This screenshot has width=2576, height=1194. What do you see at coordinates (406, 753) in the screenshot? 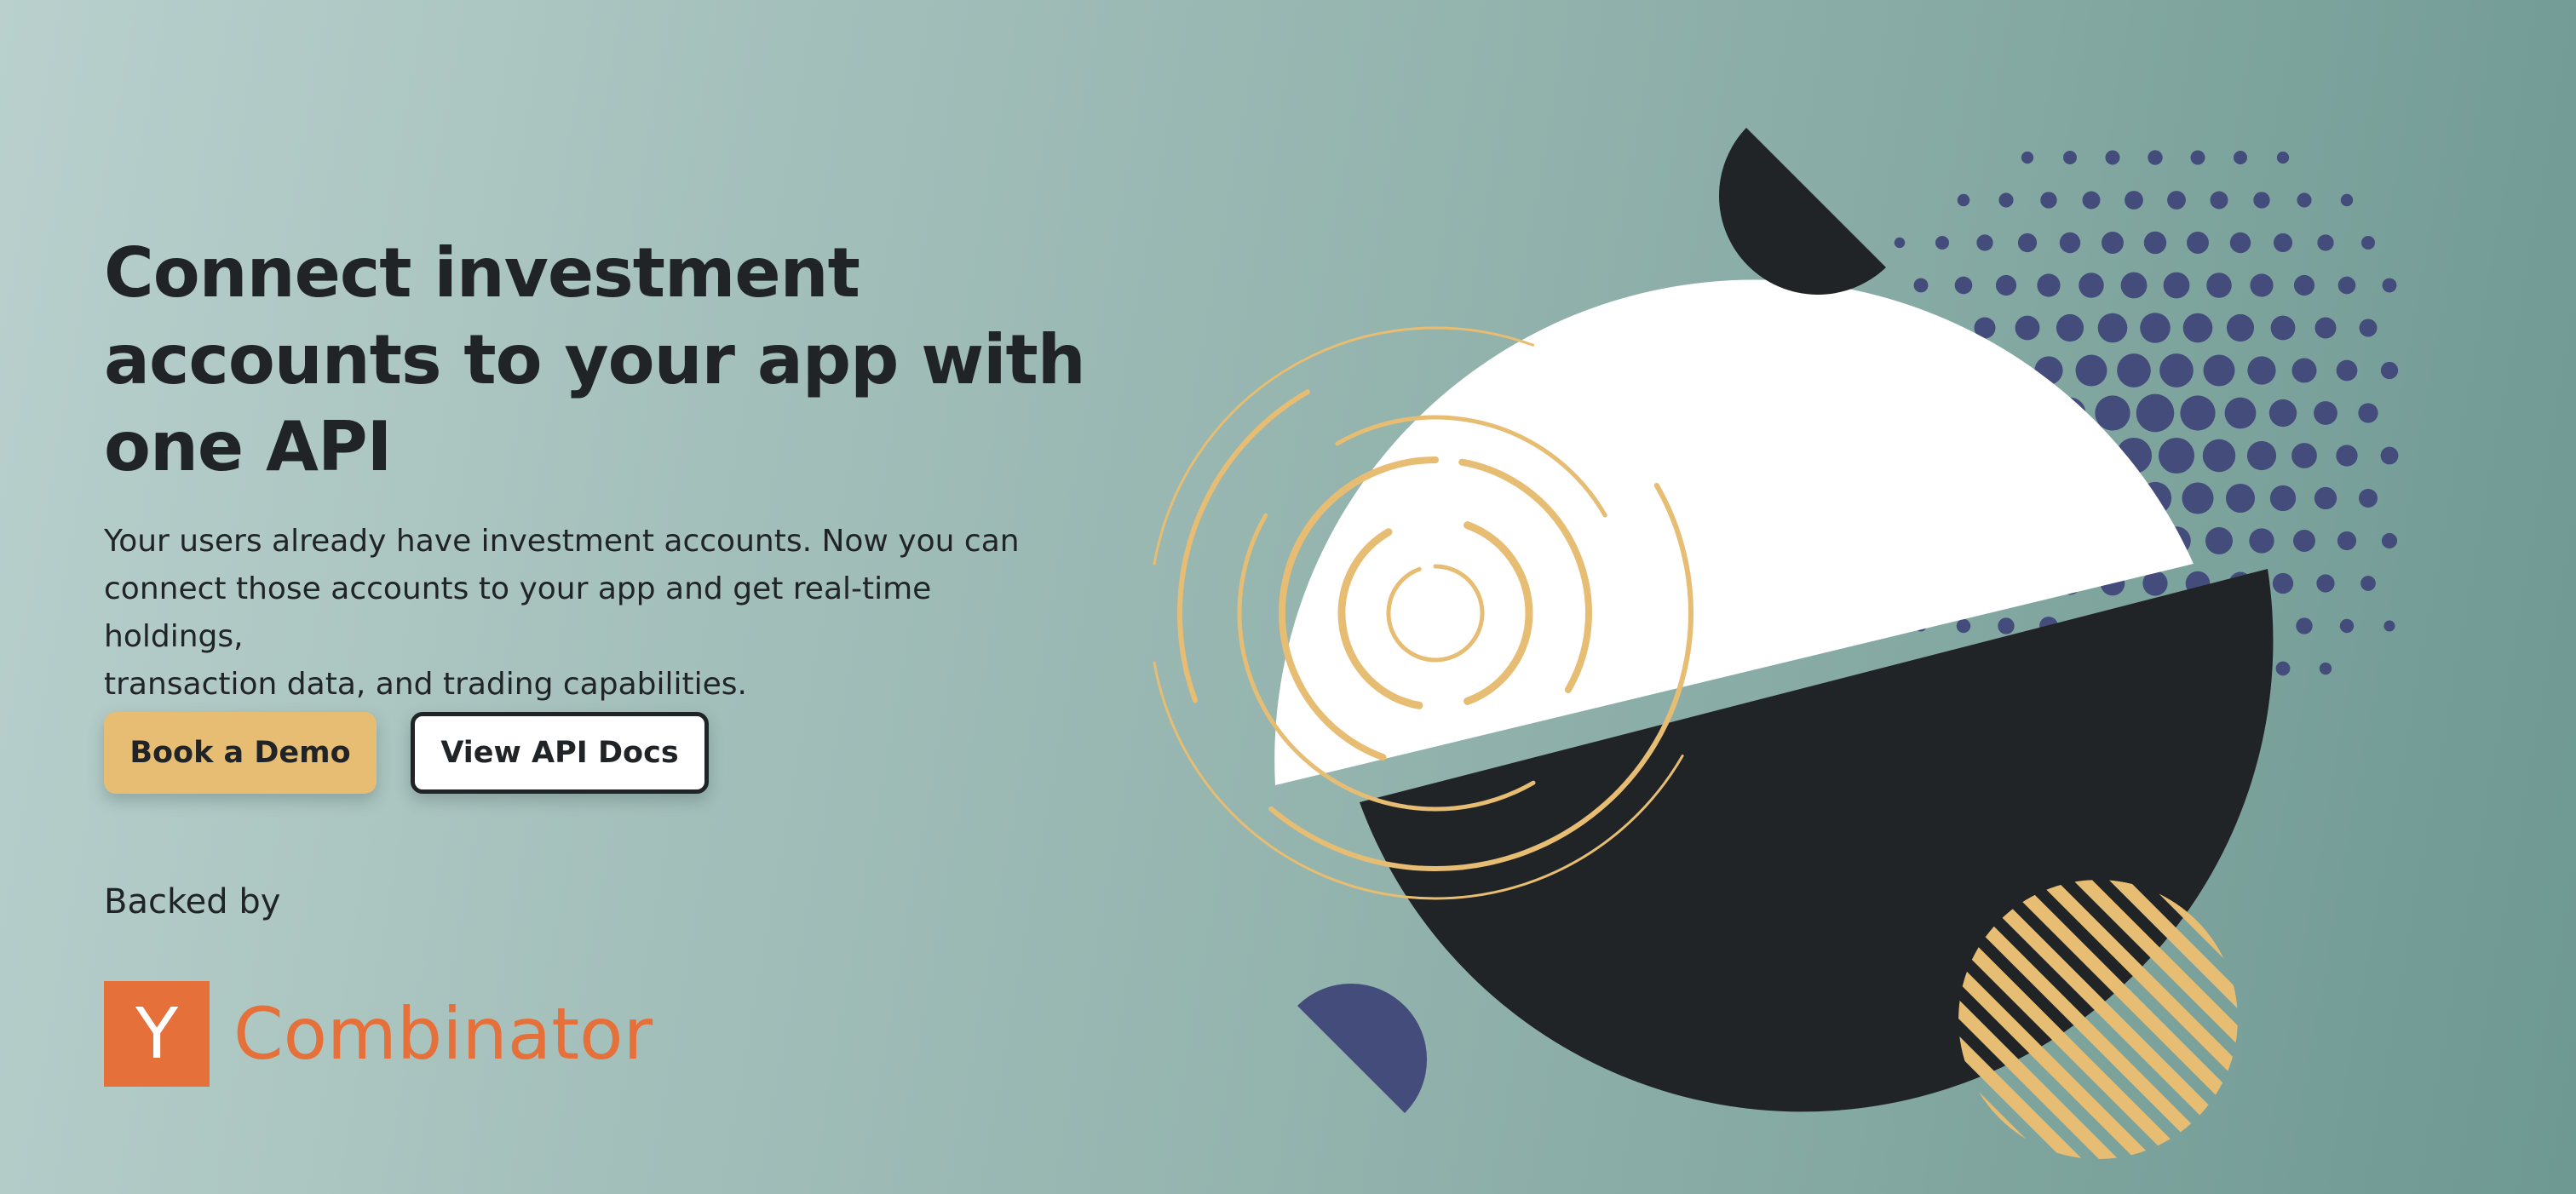
I see `cta-row: Book a Demo View API Docs` at bounding box center [406, 753].